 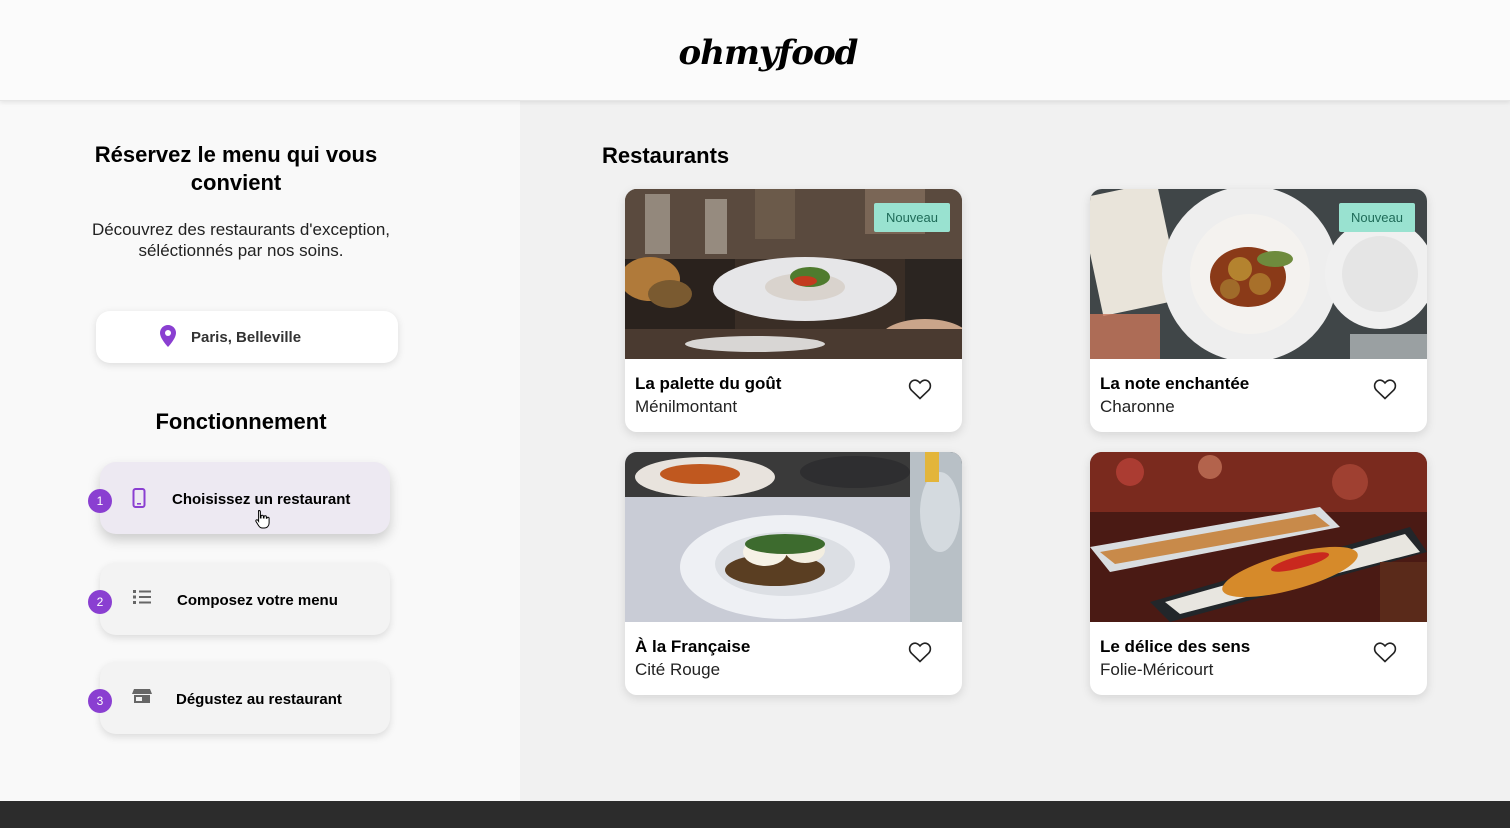 What do you see at coordinates (1157, 669) in the screenshot?
I see `restaurant-area: Folie-Méricourt` at bounding box center [1157, 669].